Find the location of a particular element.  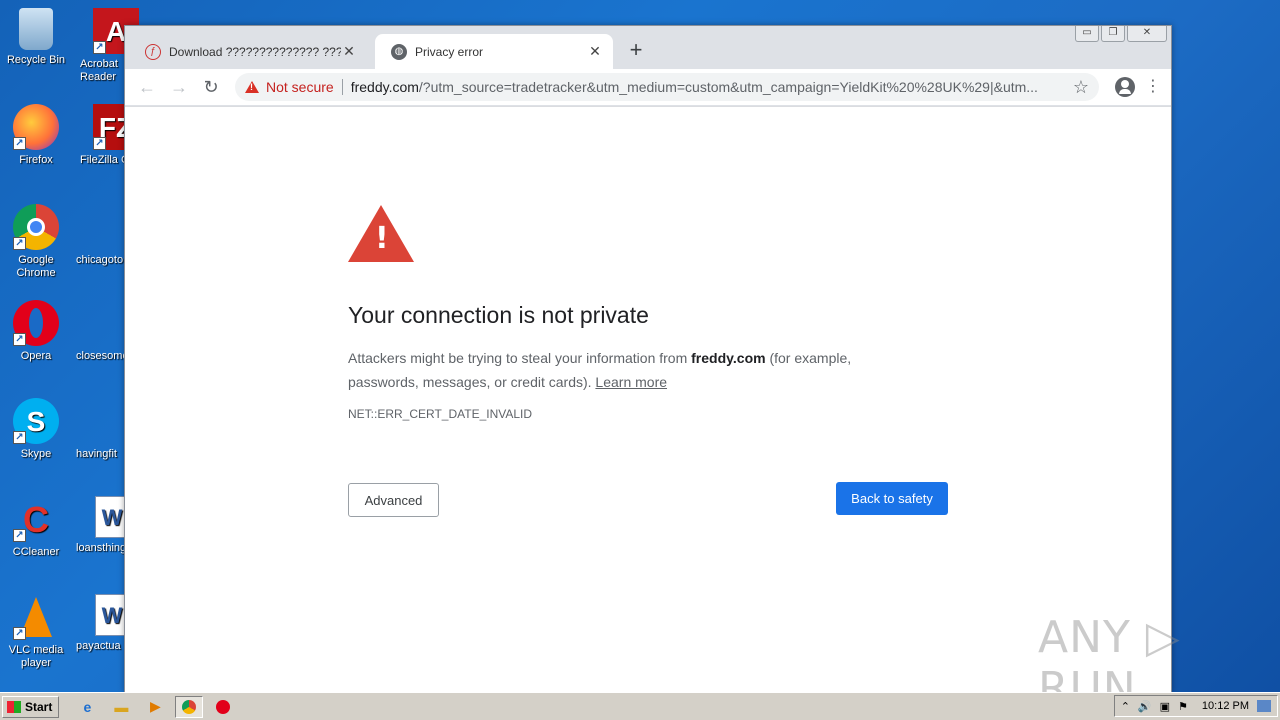

chrome-icon: ↗ is located at coordinates (36, 227).